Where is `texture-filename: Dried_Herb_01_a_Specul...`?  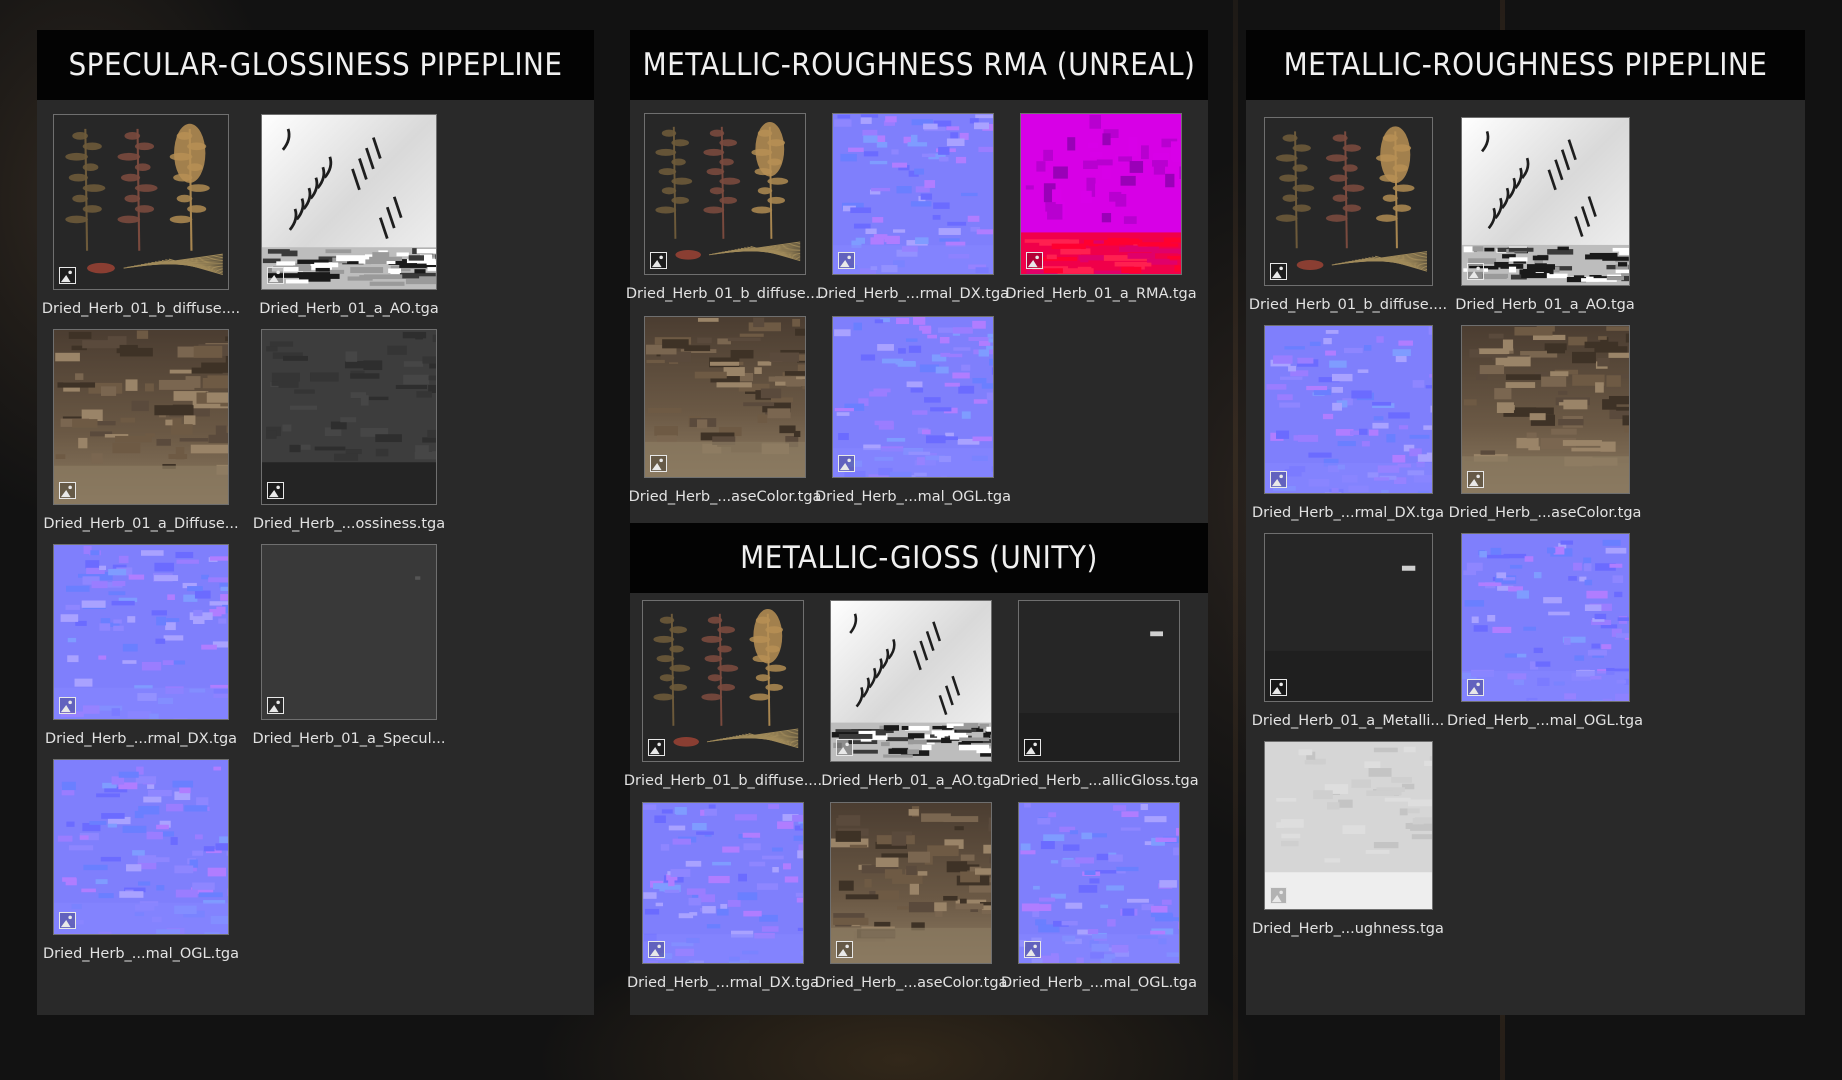
texture-filename: Dried_Herb_01_a_Specul... is located at coordinates (349, 739).